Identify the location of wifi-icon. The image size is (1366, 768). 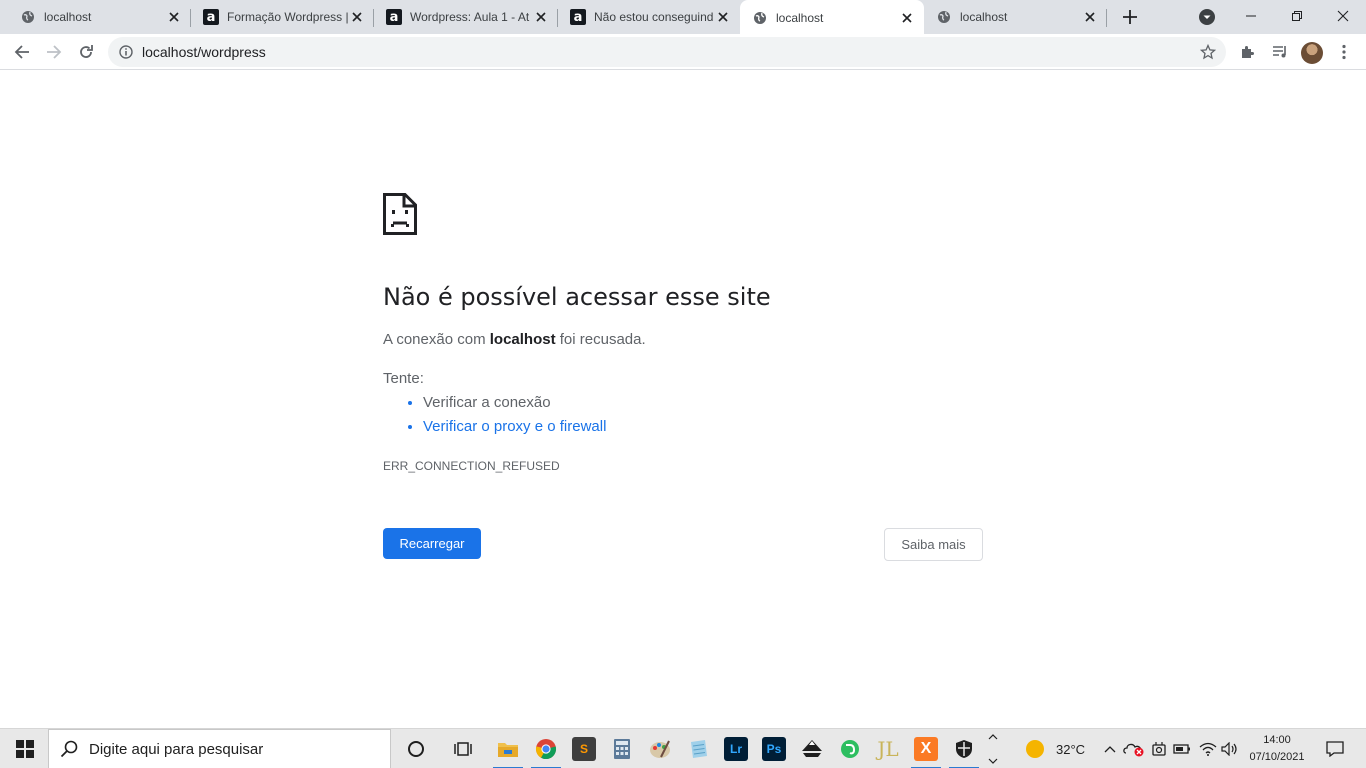
(1208, 748).